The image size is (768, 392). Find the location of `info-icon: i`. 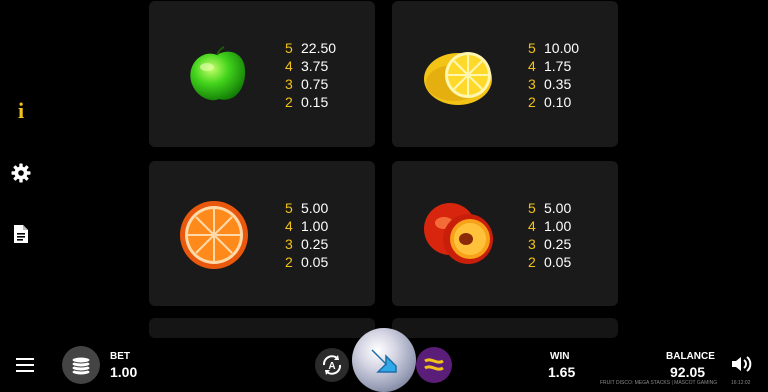

info-icon: i is located at coordinates (21, 110).